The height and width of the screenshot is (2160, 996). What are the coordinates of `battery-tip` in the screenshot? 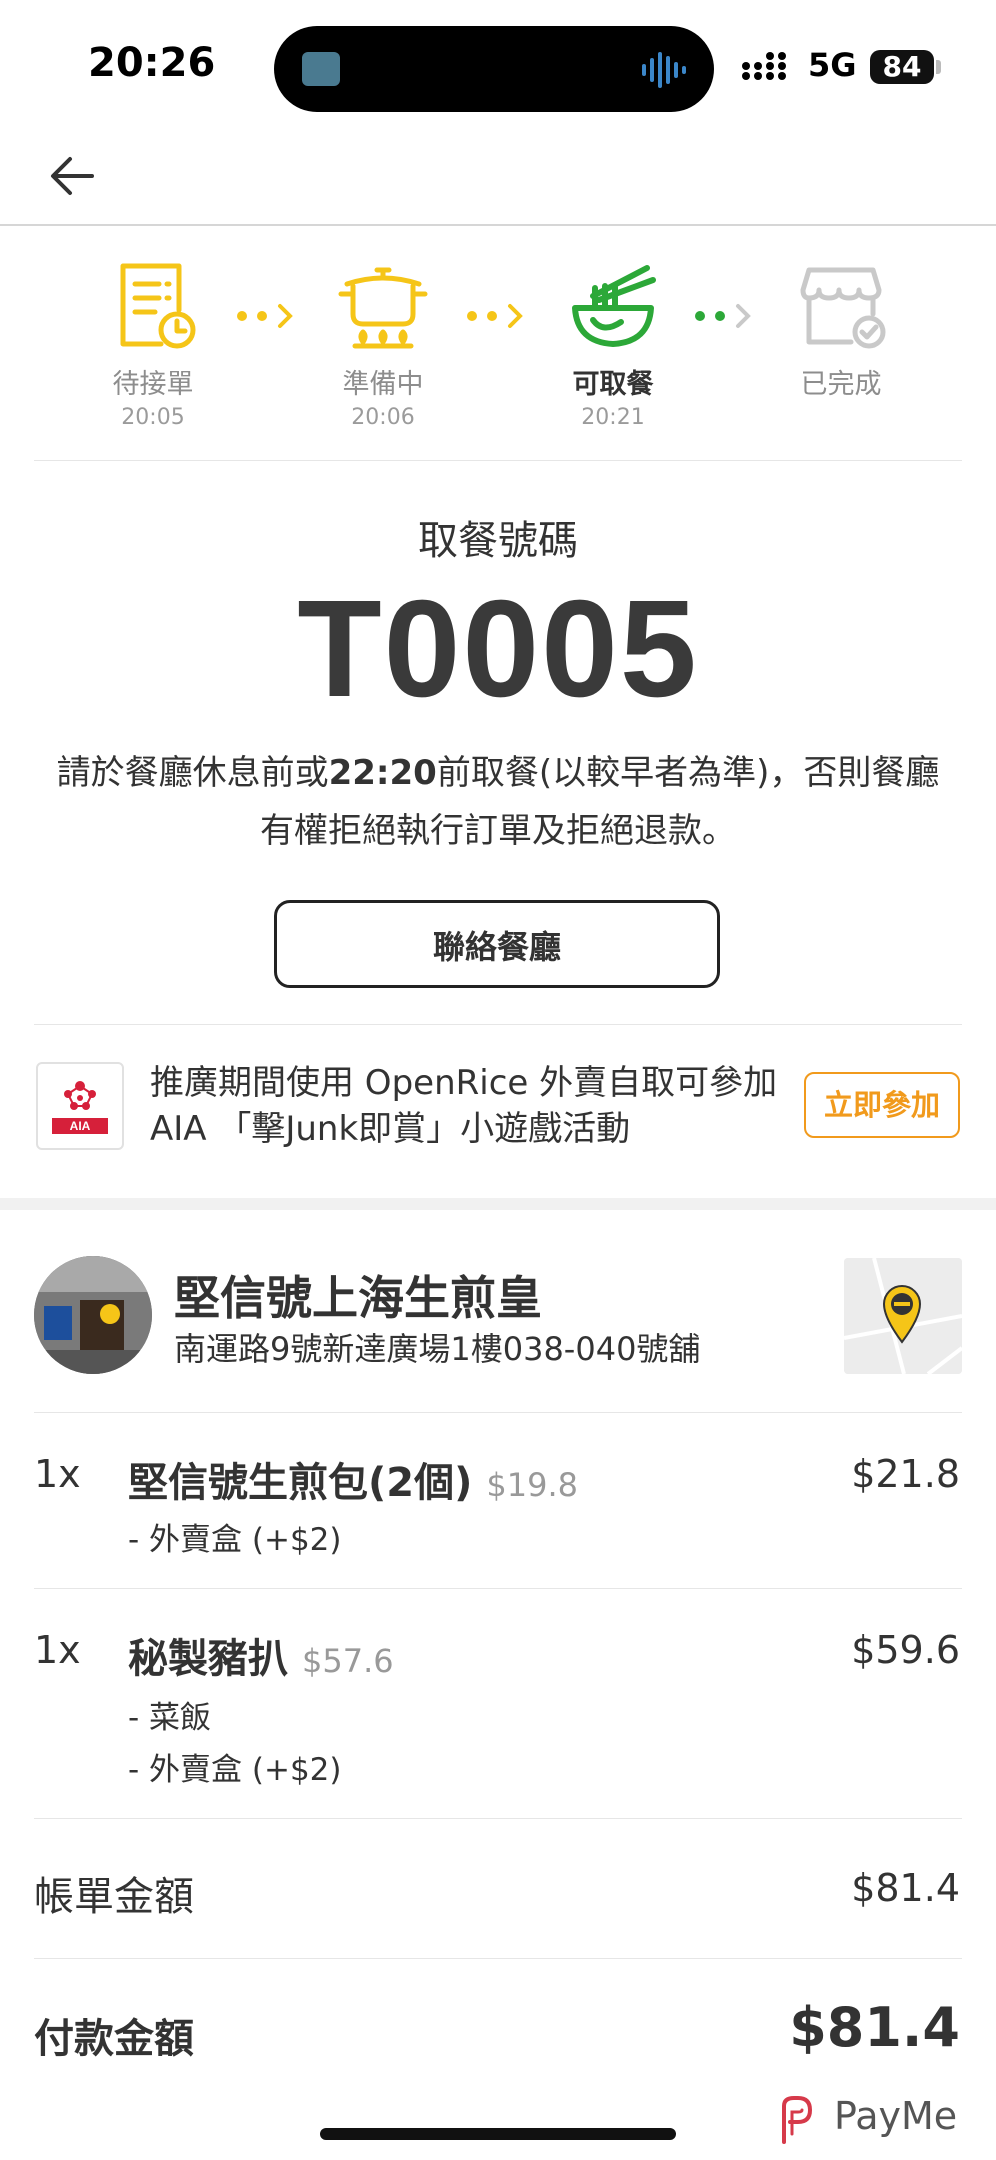 It's located at (938, 67).